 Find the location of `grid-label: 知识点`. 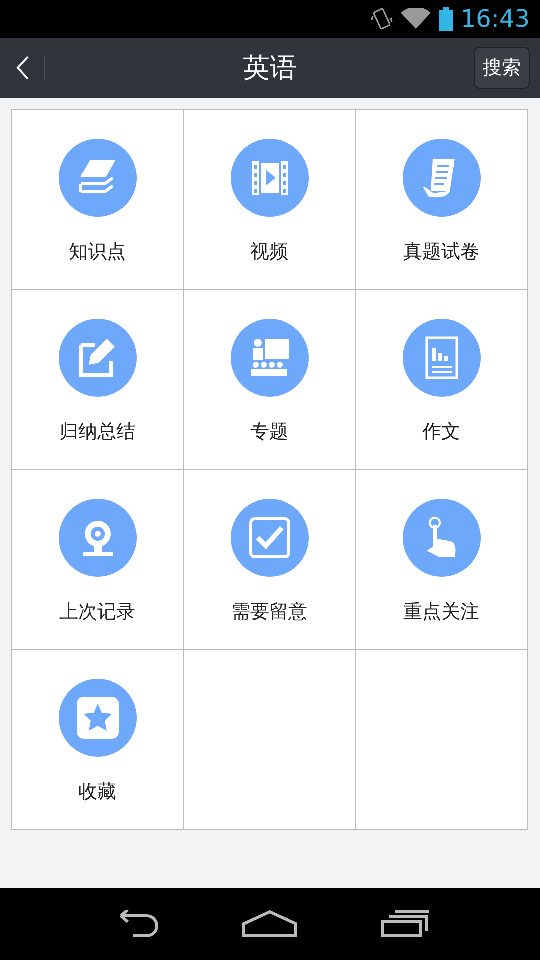

grid-label: 知识点 is located at coordinates (97, 252).